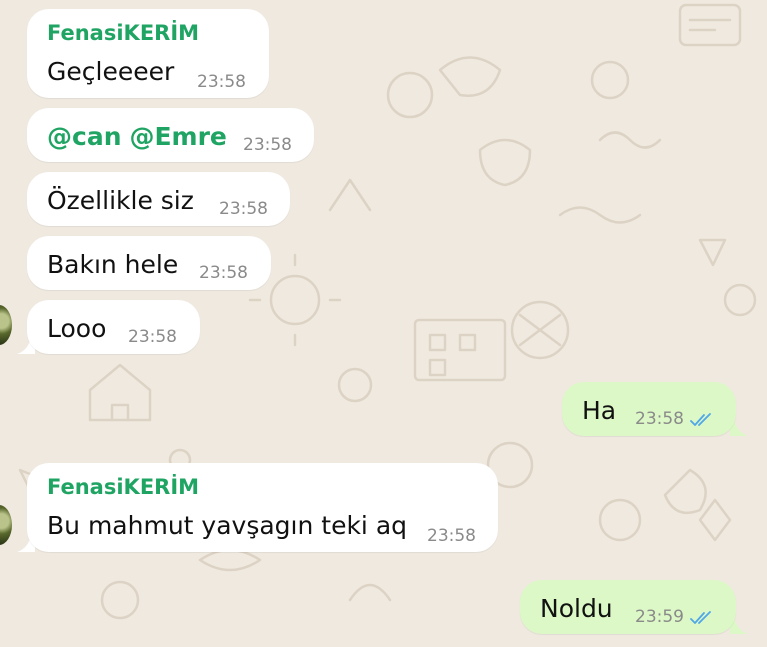  Describe the element at coordinates (77, 328) in the screenshot. I see `message-text: Looo` at that location.